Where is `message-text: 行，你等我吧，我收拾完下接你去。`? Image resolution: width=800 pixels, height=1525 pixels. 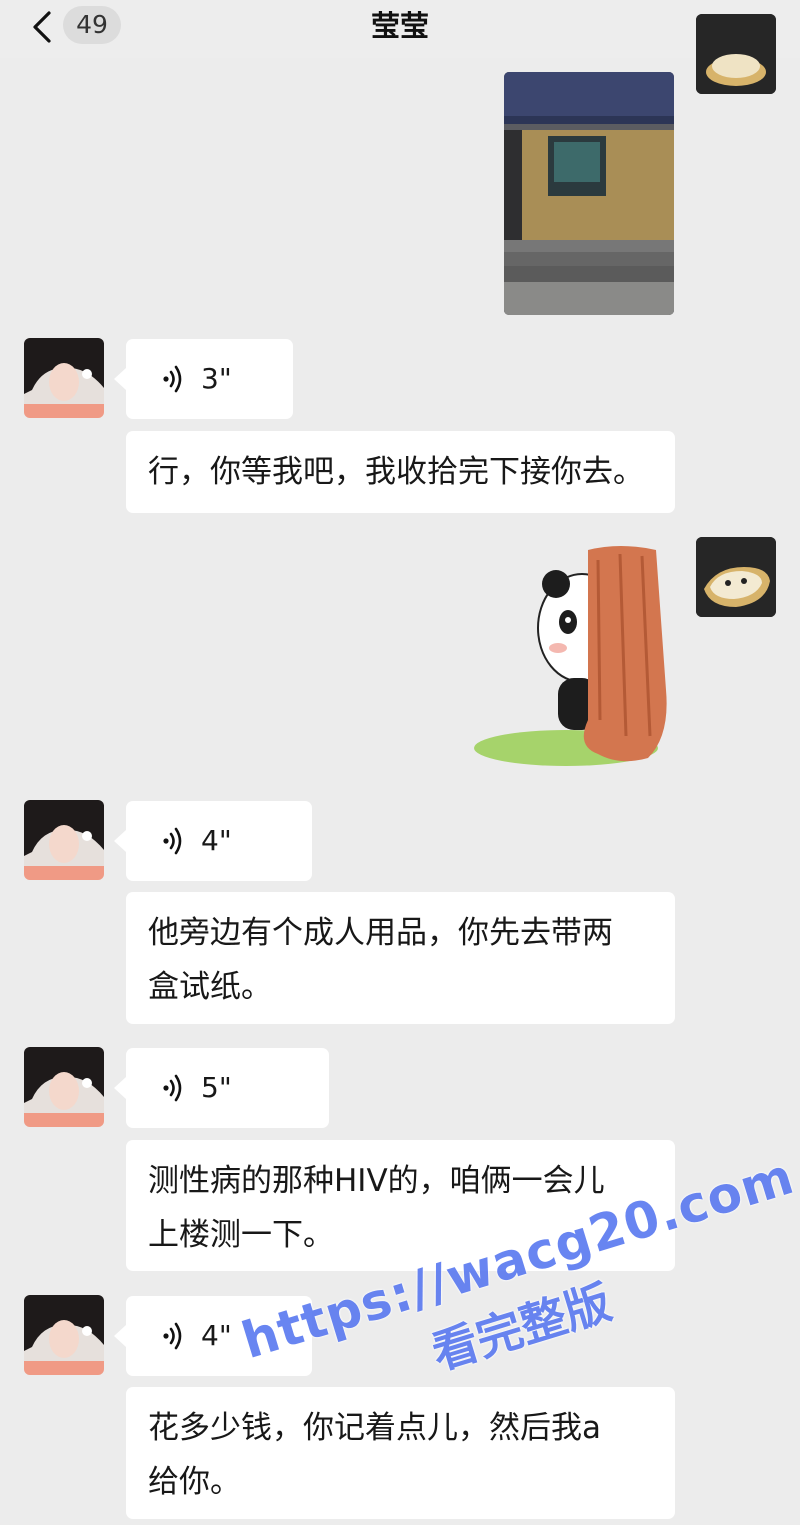
message-text: 行，你等我吧，我收拾完下接你去。 is located at coordinates (396, 472).